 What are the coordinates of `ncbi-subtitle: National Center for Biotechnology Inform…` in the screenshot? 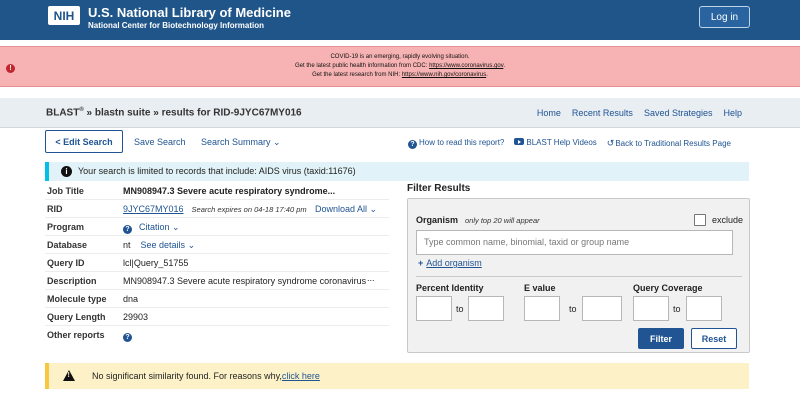 It's located at (176, 25).